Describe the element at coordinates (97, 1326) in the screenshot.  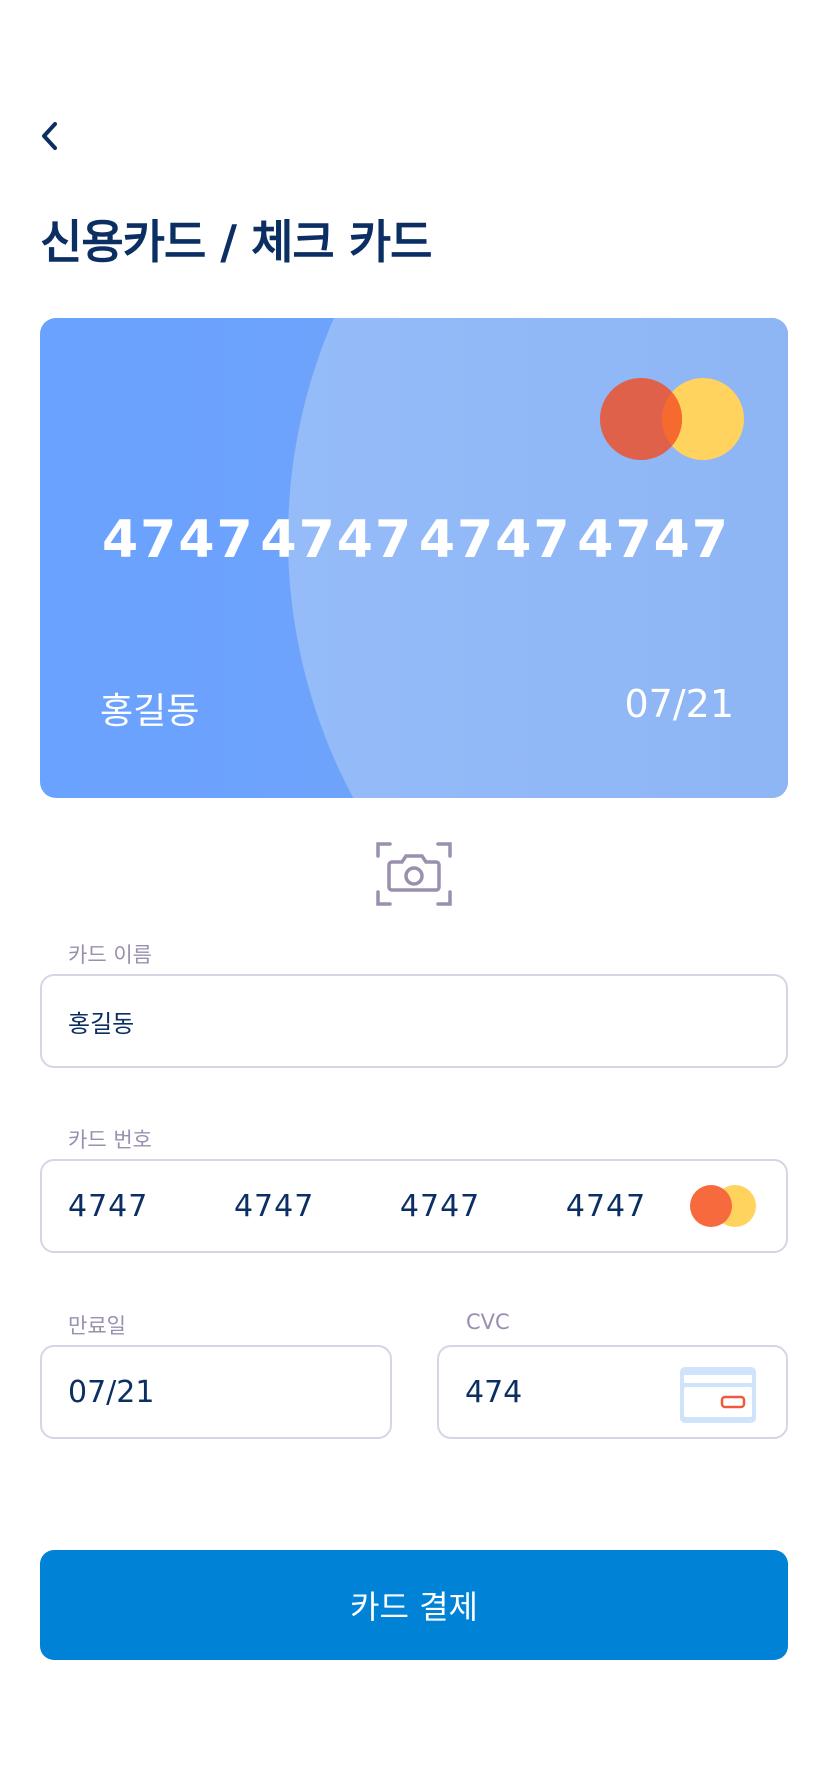
I see `expiry-label: 만료일` at that location.